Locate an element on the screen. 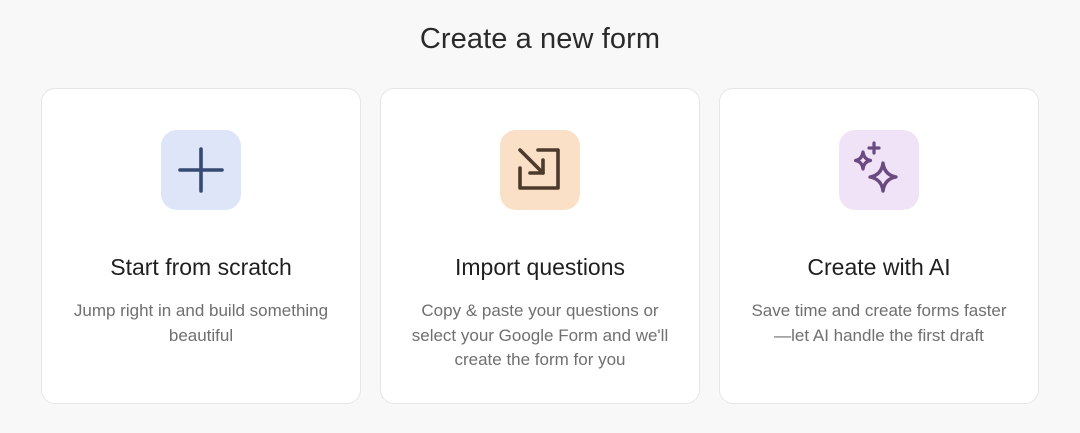 The width and height of the screenshot is (1080, 433). start-from-scratch-icon-tile is located at coordinates (201, 170).